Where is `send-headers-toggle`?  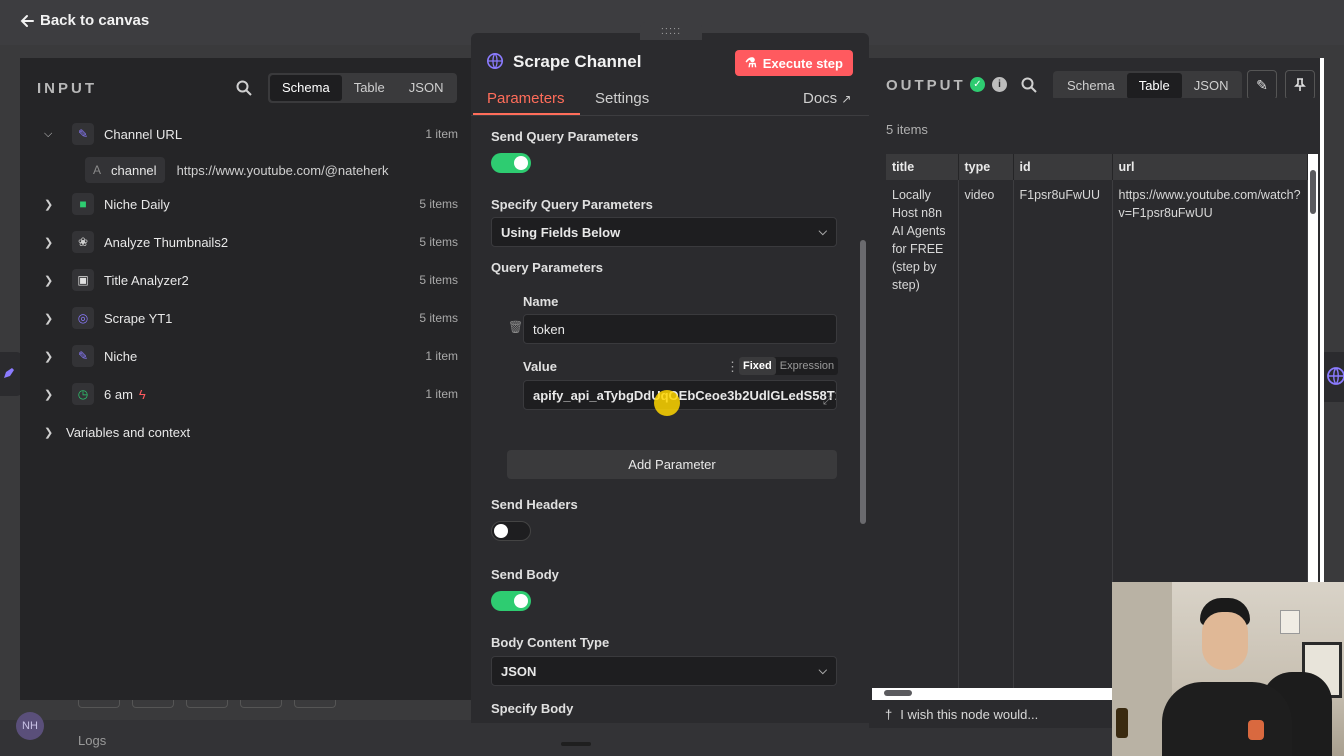
send-headers-toggle is located at coordinates (511, 531).